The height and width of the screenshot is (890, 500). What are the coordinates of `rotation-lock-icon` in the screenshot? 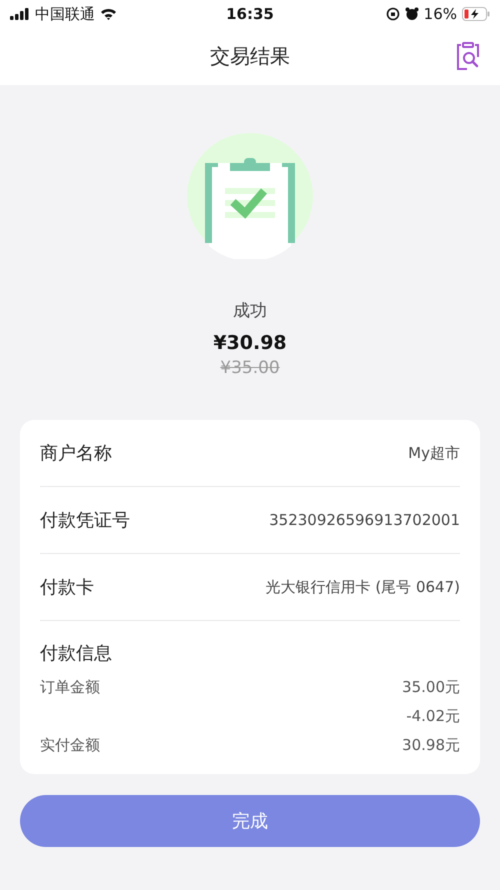 It's located at (393, 14).